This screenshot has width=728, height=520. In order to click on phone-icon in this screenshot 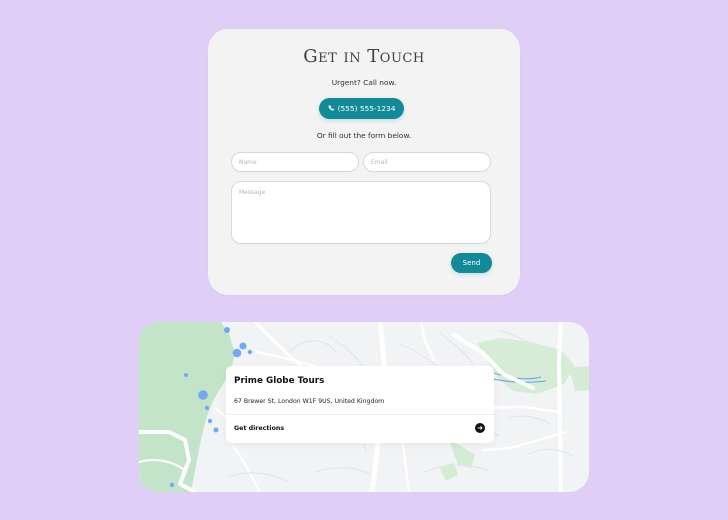, I will do `click(331, 108)`.